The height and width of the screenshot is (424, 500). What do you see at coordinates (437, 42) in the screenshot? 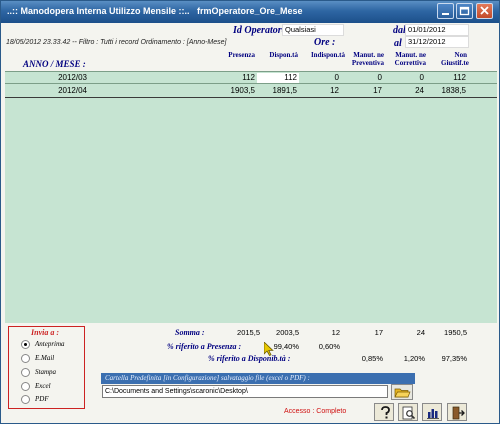
I see `al-field: 31/12/2012` at bounding box center [437, 42].